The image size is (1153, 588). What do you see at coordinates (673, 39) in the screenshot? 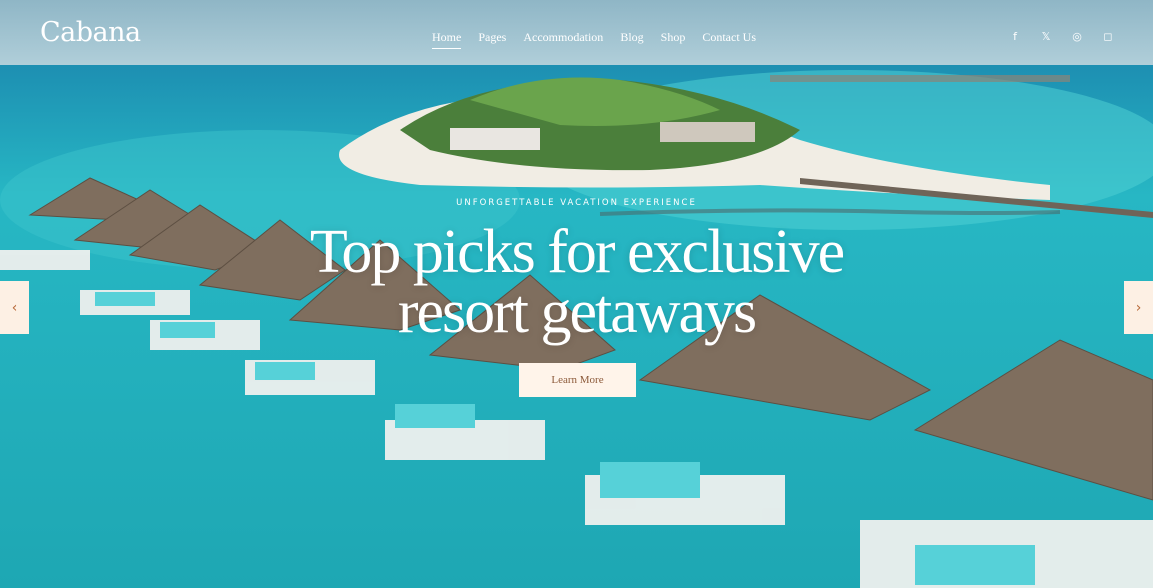
I see `nav-shop: Shop` at bounding box center [673, 39].